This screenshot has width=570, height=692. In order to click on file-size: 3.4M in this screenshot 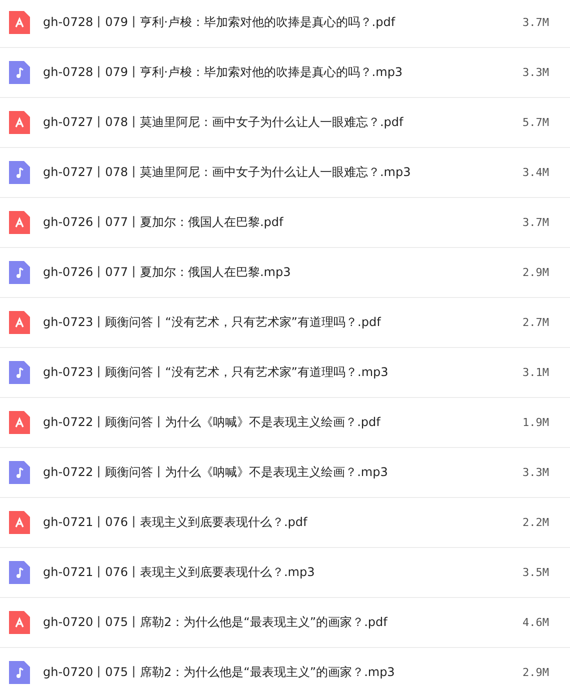, I will do `click(535, 172)`.